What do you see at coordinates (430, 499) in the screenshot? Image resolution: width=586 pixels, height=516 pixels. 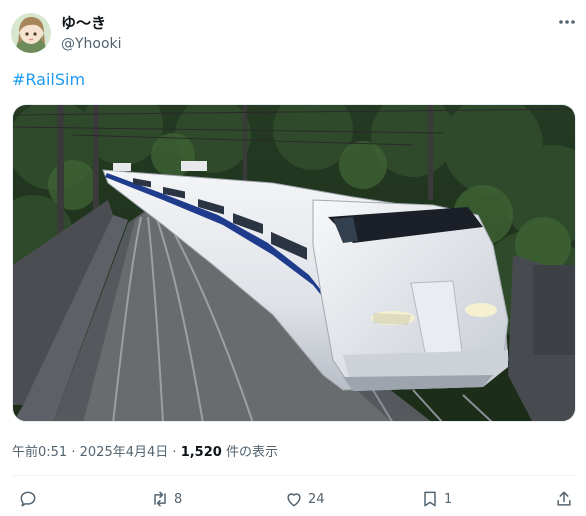 I see `bookmark-icon` at bounding box center [430, 499].